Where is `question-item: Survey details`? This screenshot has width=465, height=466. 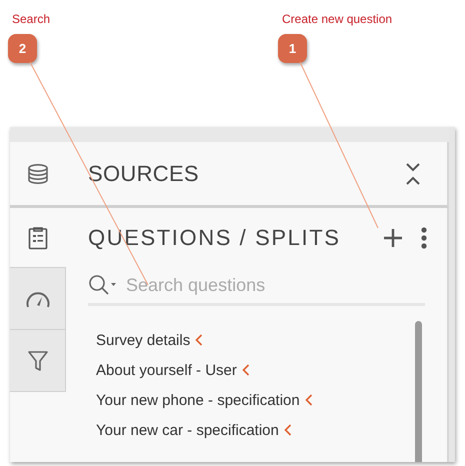
question-item: Survey details is located at coordinates (255, 340).